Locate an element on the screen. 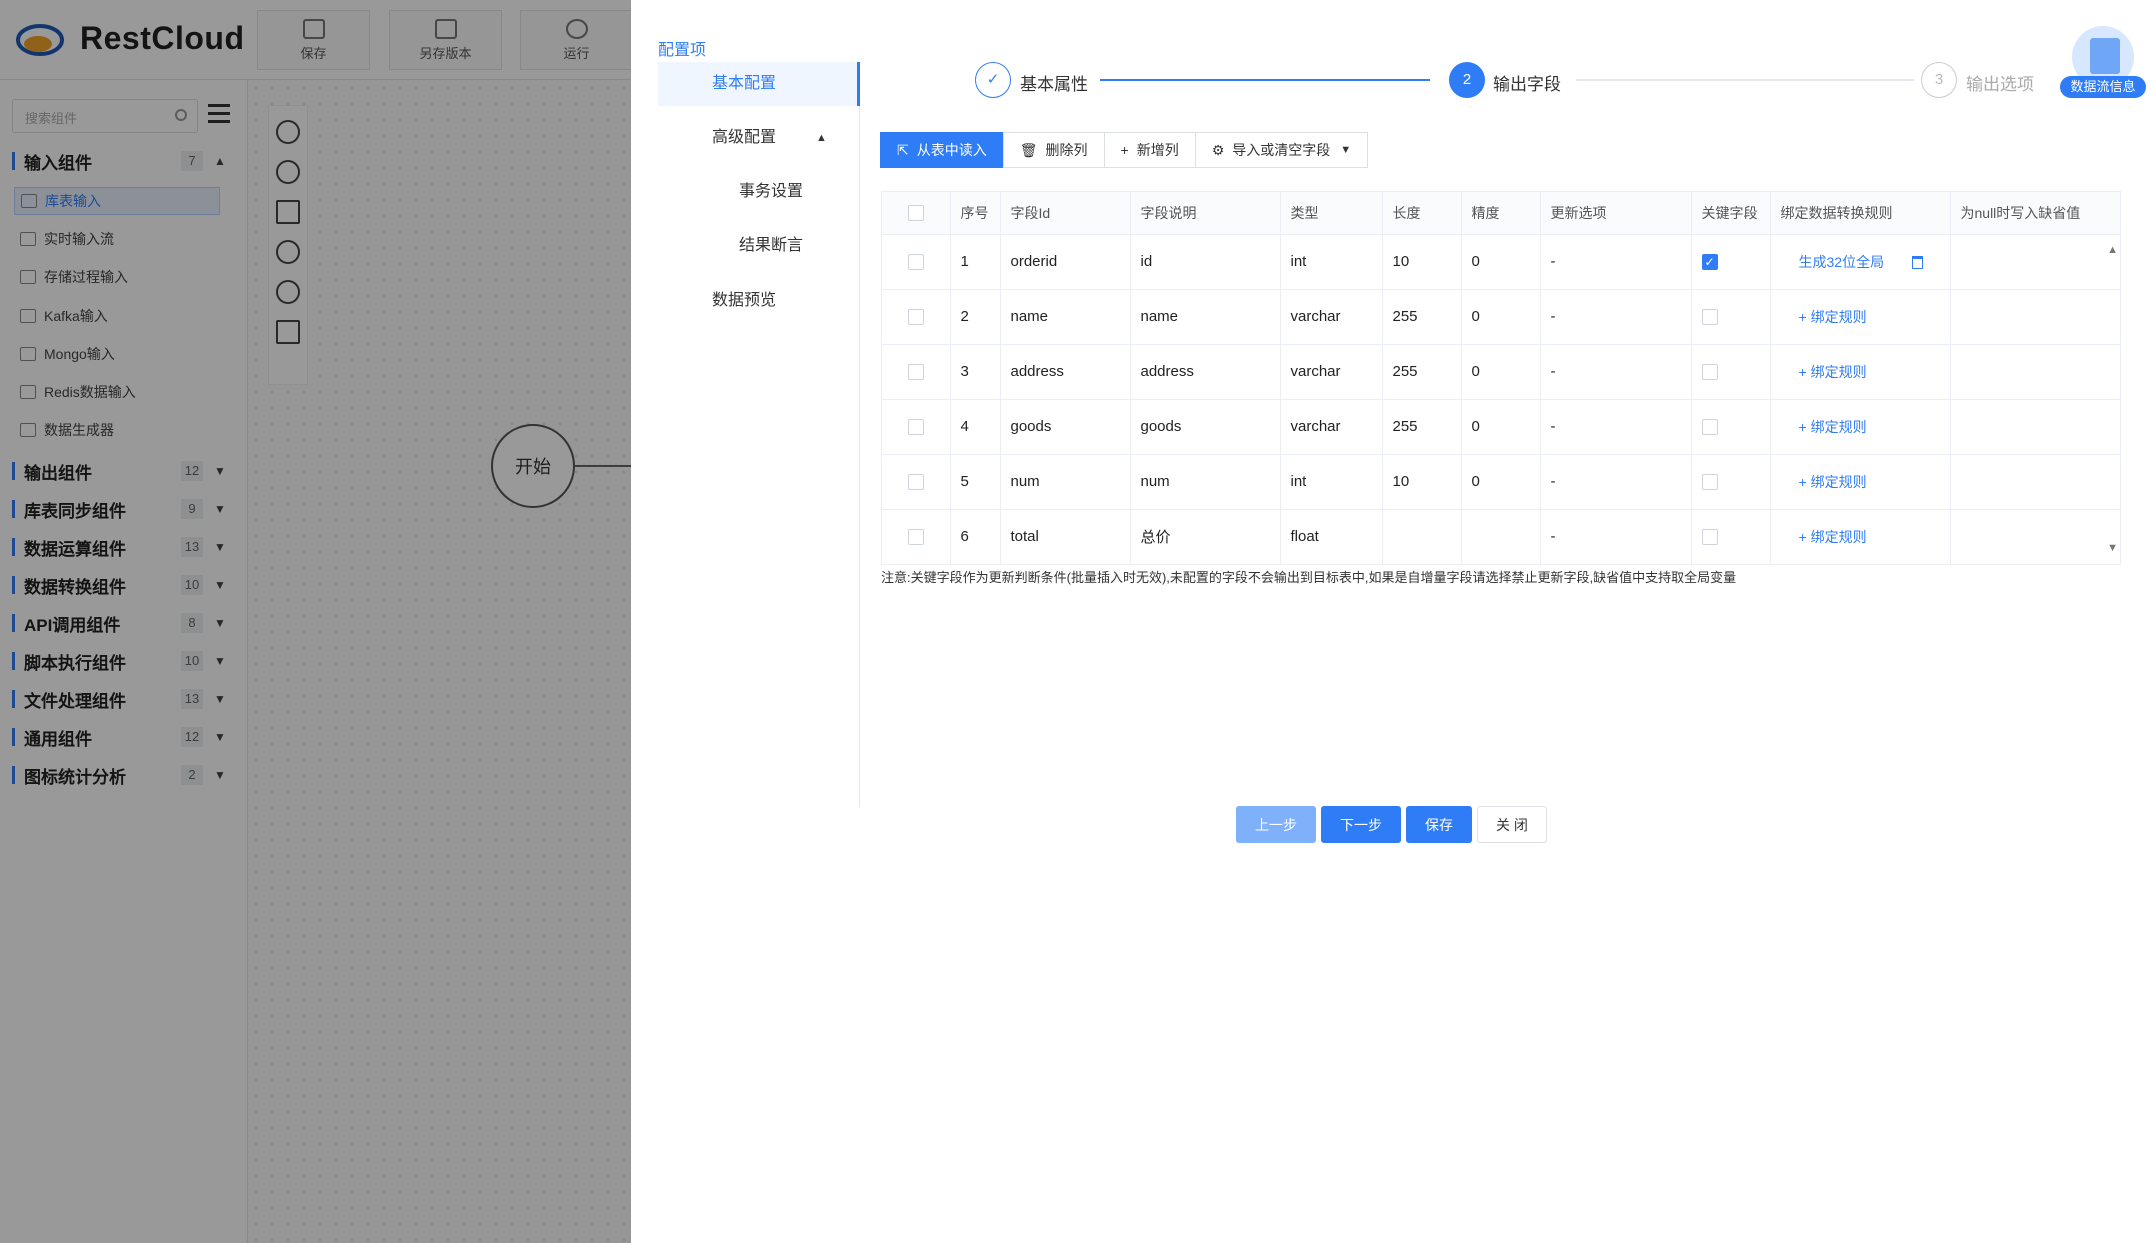 Image resolution: width=2150 pixels, height=1243 pixels. dataflow-info-button: 数据流信息 is located at coordinates (2103, 62).